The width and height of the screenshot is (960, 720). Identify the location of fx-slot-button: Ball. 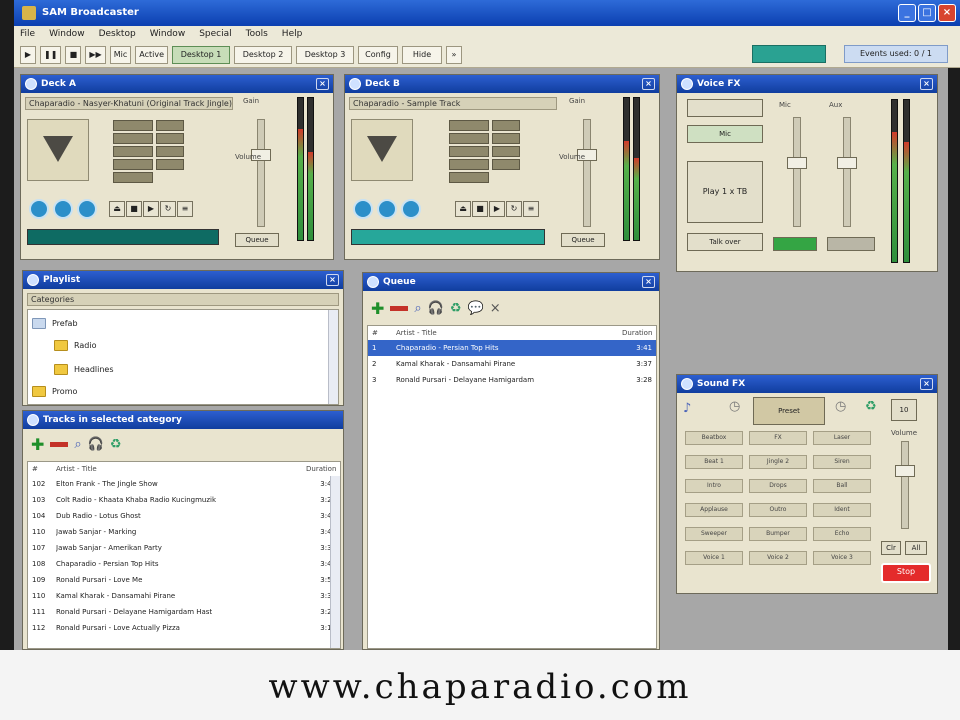
(842, 486).